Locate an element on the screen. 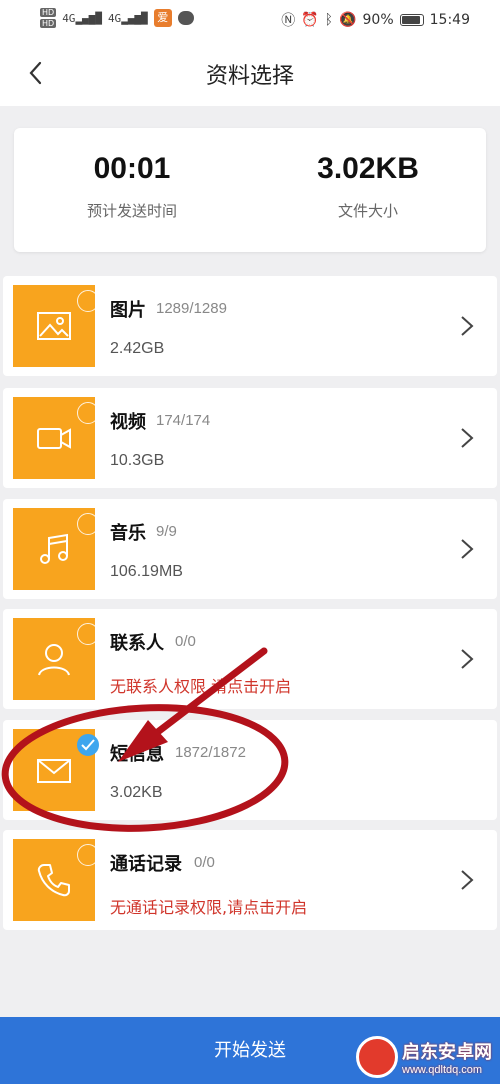 The height and width of the screenshot is (1084, 500). videos-tile is located at coordinates (56, 438).